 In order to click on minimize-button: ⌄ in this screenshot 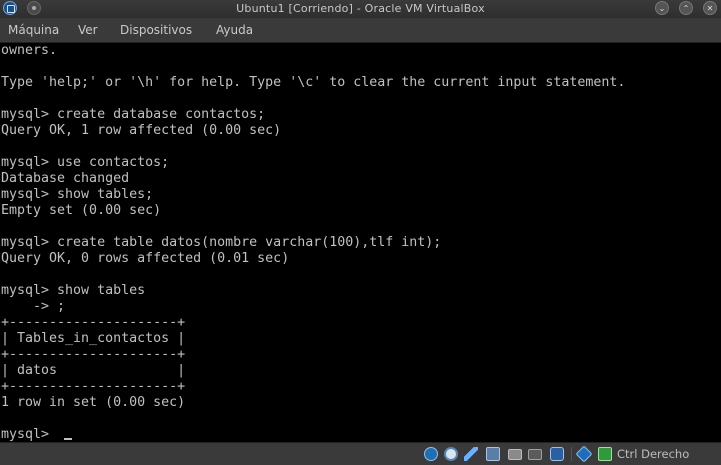, I will do `click(662, 8)`.